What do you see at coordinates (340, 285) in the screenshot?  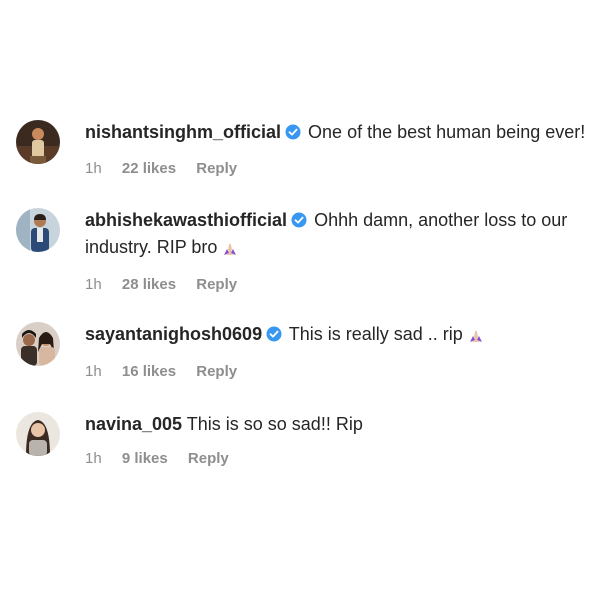 I see `comment-meta: 1h 28 likes Reply` at bounding box center [340, 285].